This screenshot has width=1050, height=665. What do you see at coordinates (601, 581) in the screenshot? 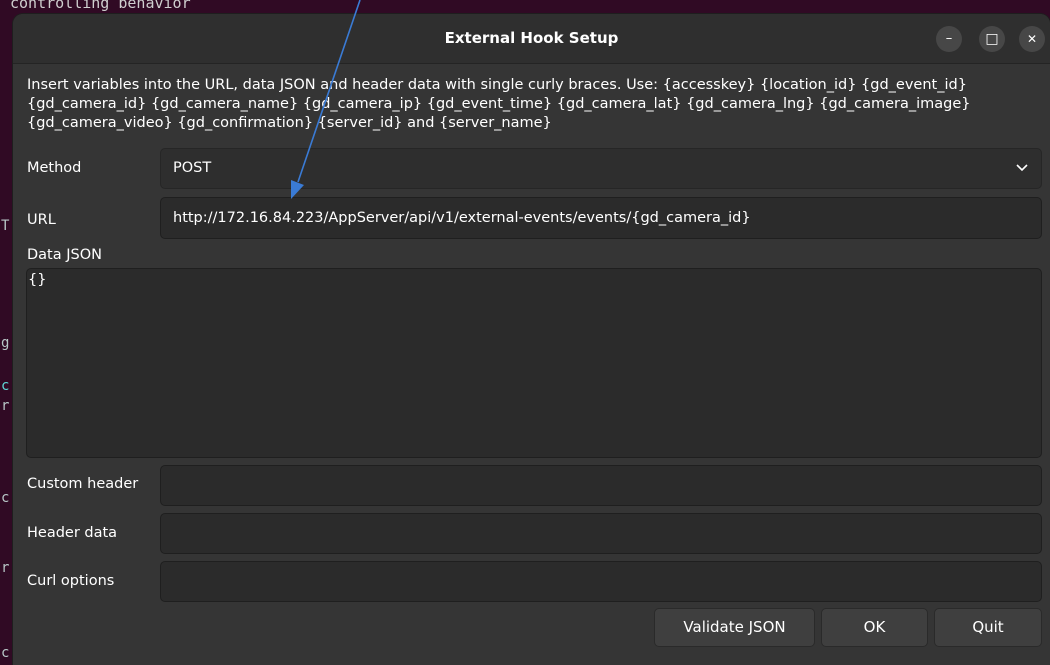
I see `curl-options-input` at bounding box center [601, 581].